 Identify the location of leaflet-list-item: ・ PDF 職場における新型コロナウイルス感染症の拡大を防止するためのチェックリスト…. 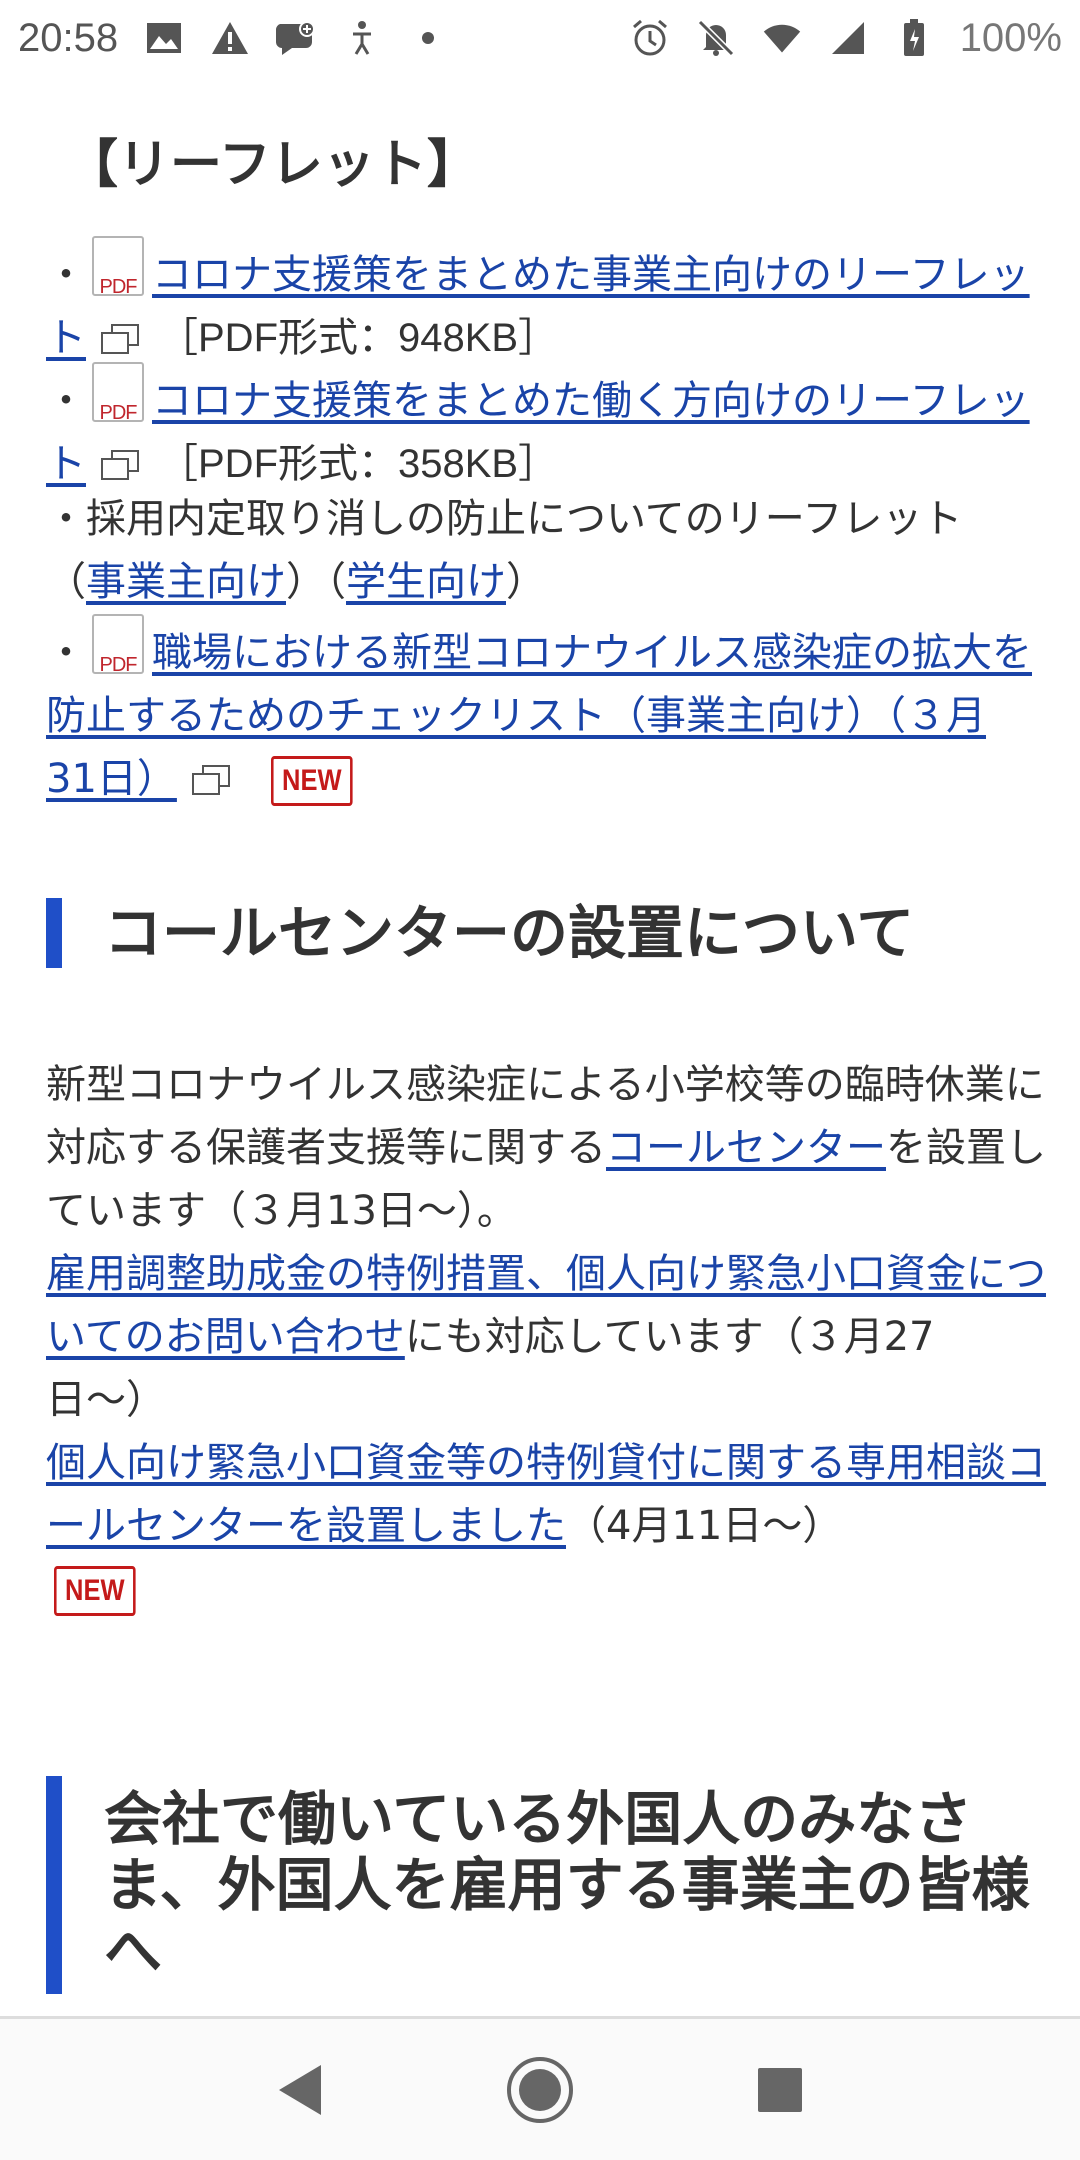
(541, 712).